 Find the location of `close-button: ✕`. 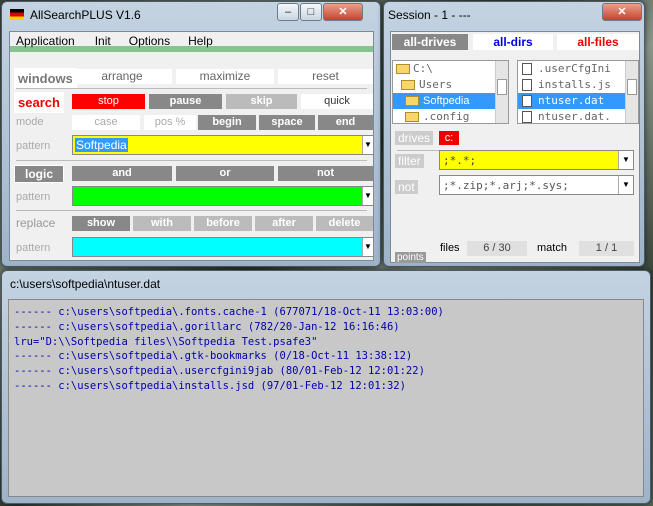

close-button: ✕ is located at coordinates (343, 12).